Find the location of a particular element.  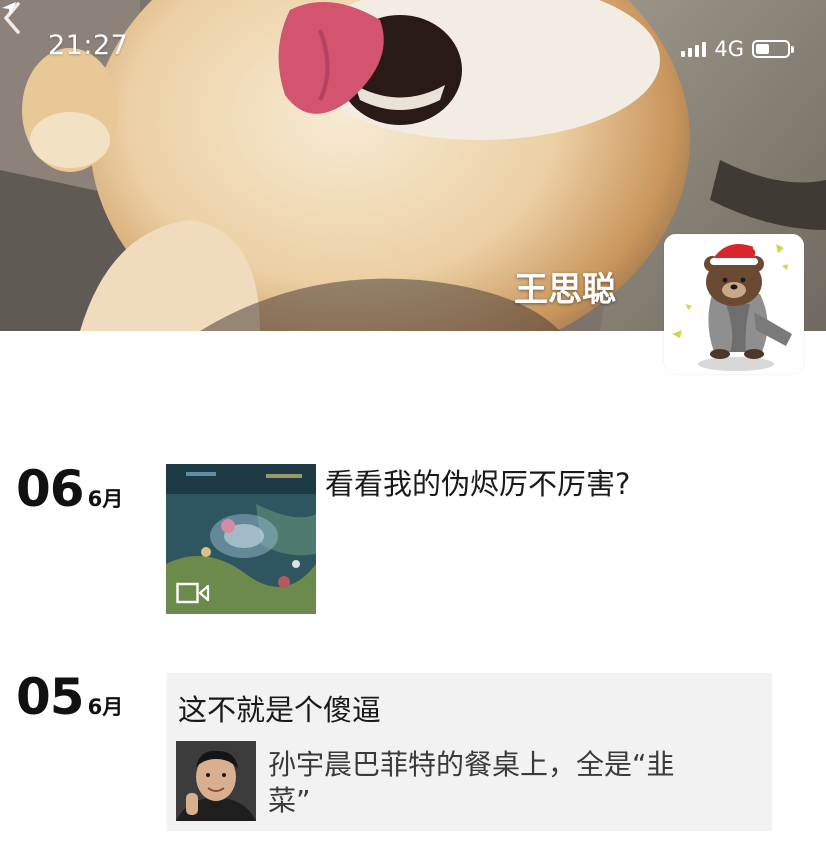

person-photo-image is located at coordinates (216, 781).